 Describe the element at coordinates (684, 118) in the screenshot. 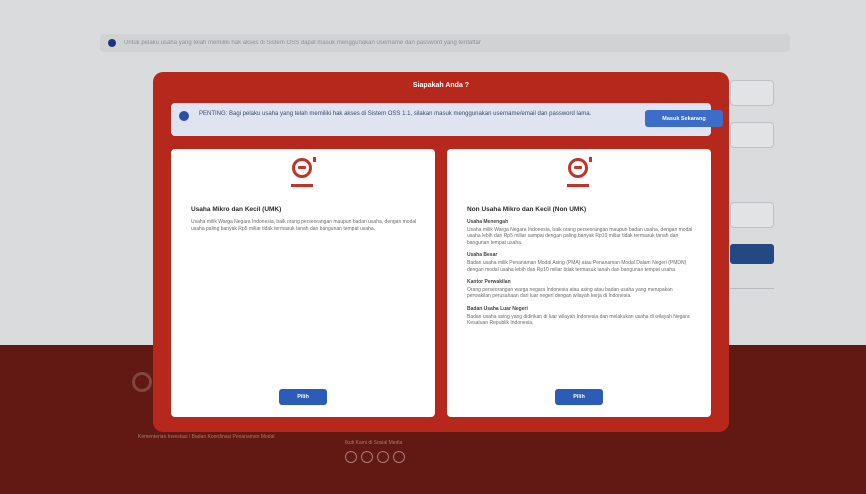

I see `login-now-button: Masuk Sekarang` at that location.